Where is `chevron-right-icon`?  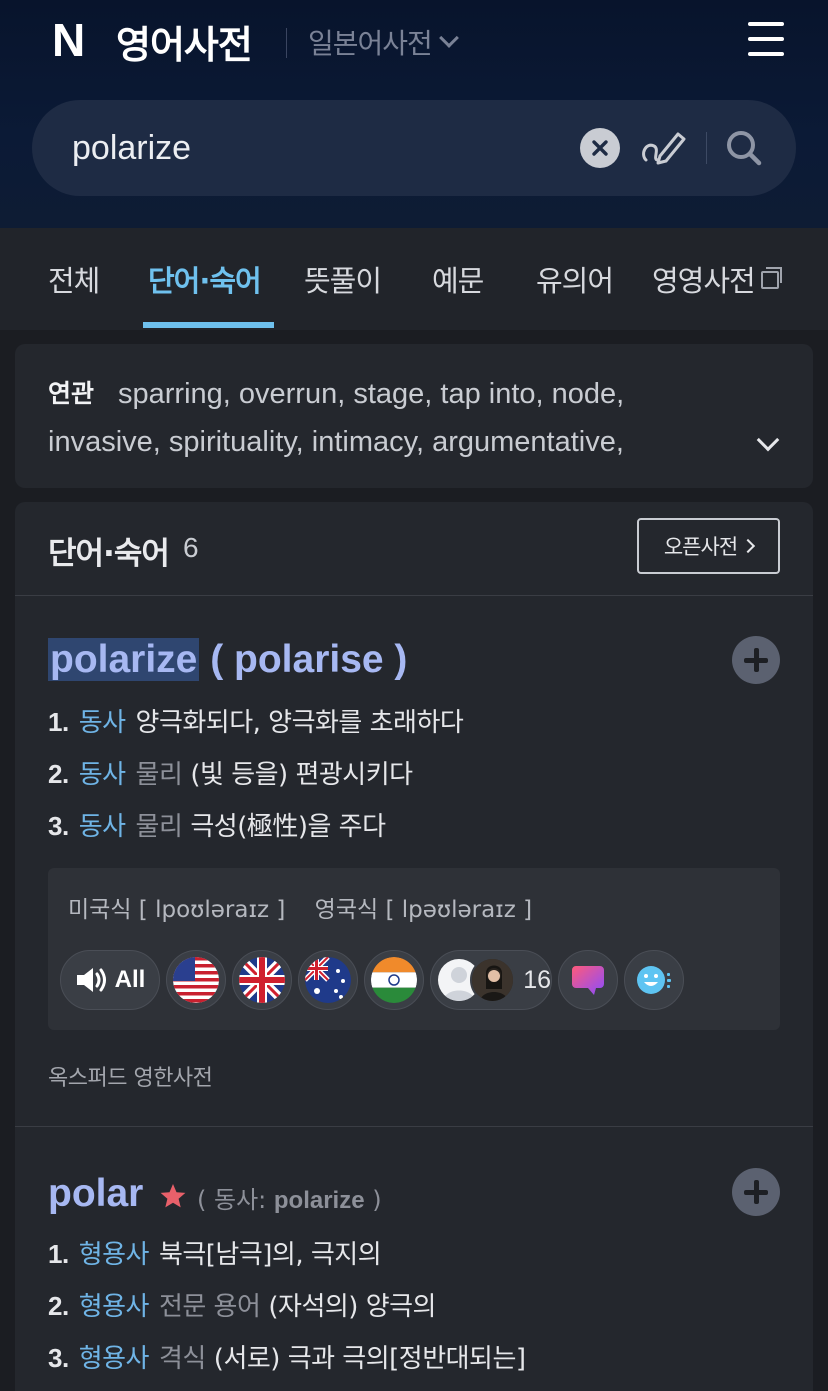
chevron-right-icon is located at coordinates (748, 546).